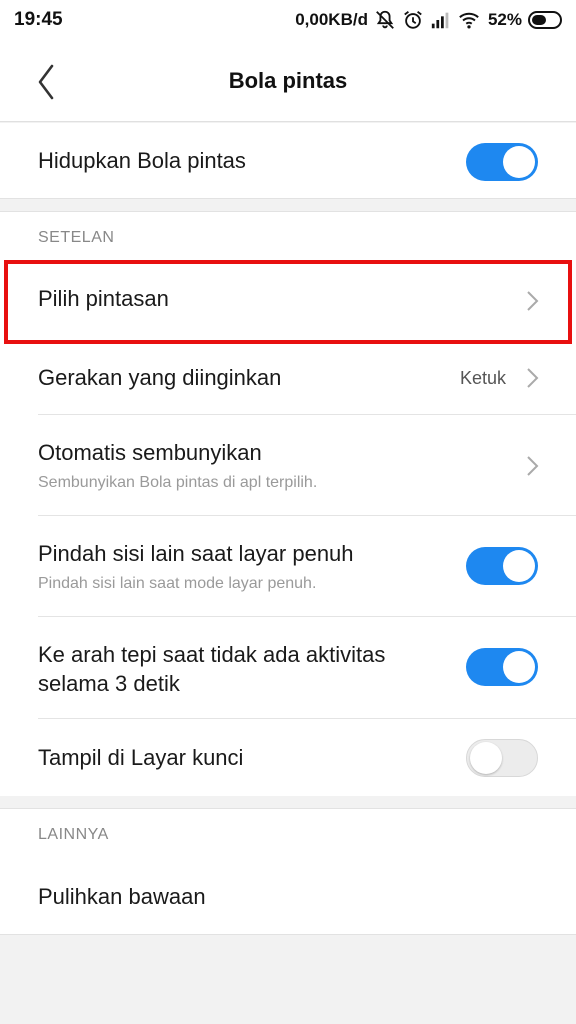 The width and height of the screenshot is (576, 1024). What do you see at coordinates (288, 20) in the screenshot?
I see `status-bar: 19:45 0,00KB/d 52%` at bounding box center [288, 20].